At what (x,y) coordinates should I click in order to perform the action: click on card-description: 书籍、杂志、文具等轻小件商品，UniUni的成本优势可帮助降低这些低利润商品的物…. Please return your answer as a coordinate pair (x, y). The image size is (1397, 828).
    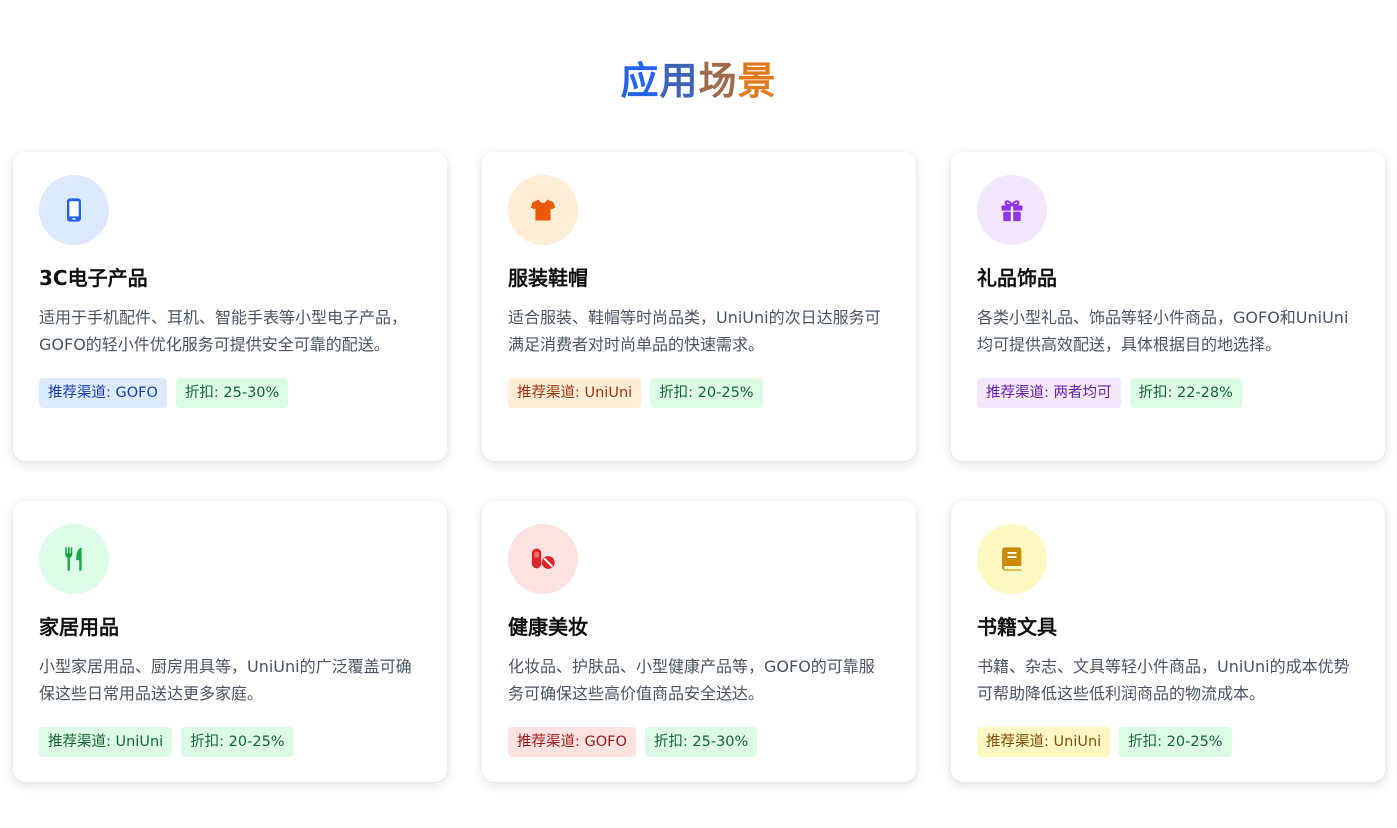
    Looking at the image, I should click on (1163, 680).